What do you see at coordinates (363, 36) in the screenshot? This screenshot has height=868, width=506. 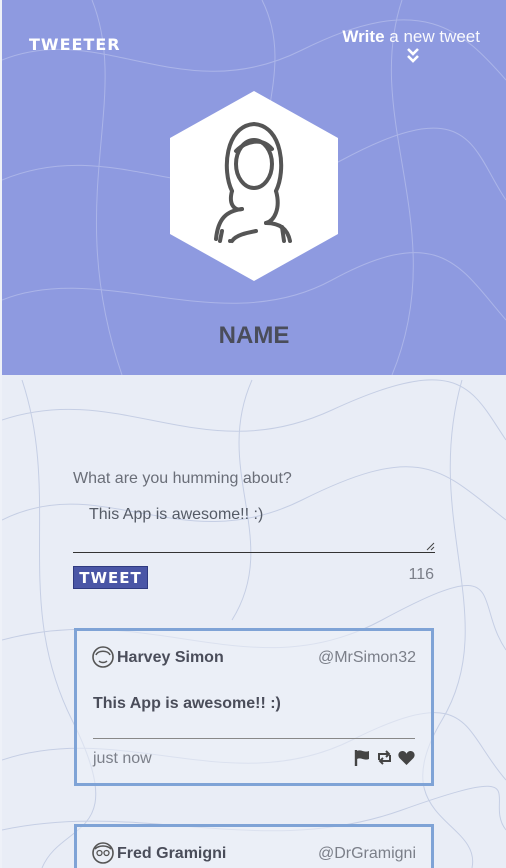 I see `write-label: Write` at bounding box center [363, 36].